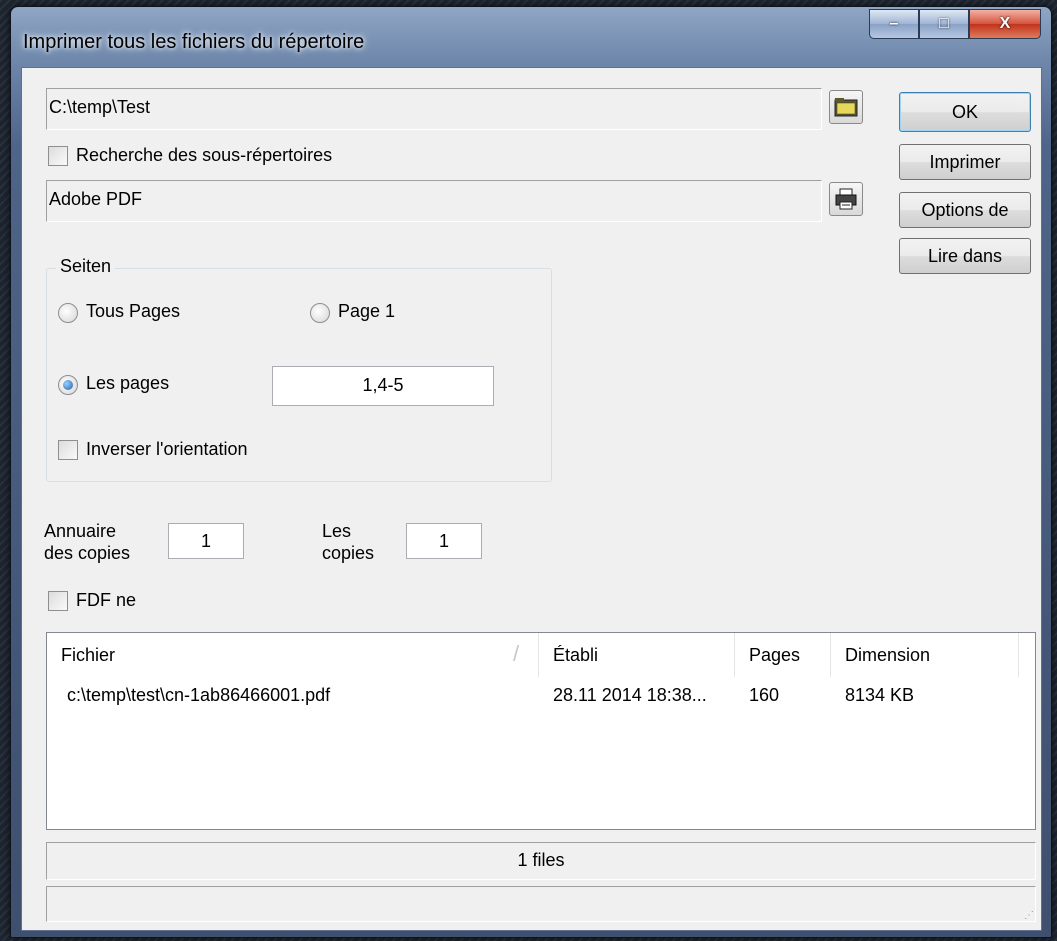 The image size is (1057, 941). I want to click on copies-input: 1, so click(444, 541).